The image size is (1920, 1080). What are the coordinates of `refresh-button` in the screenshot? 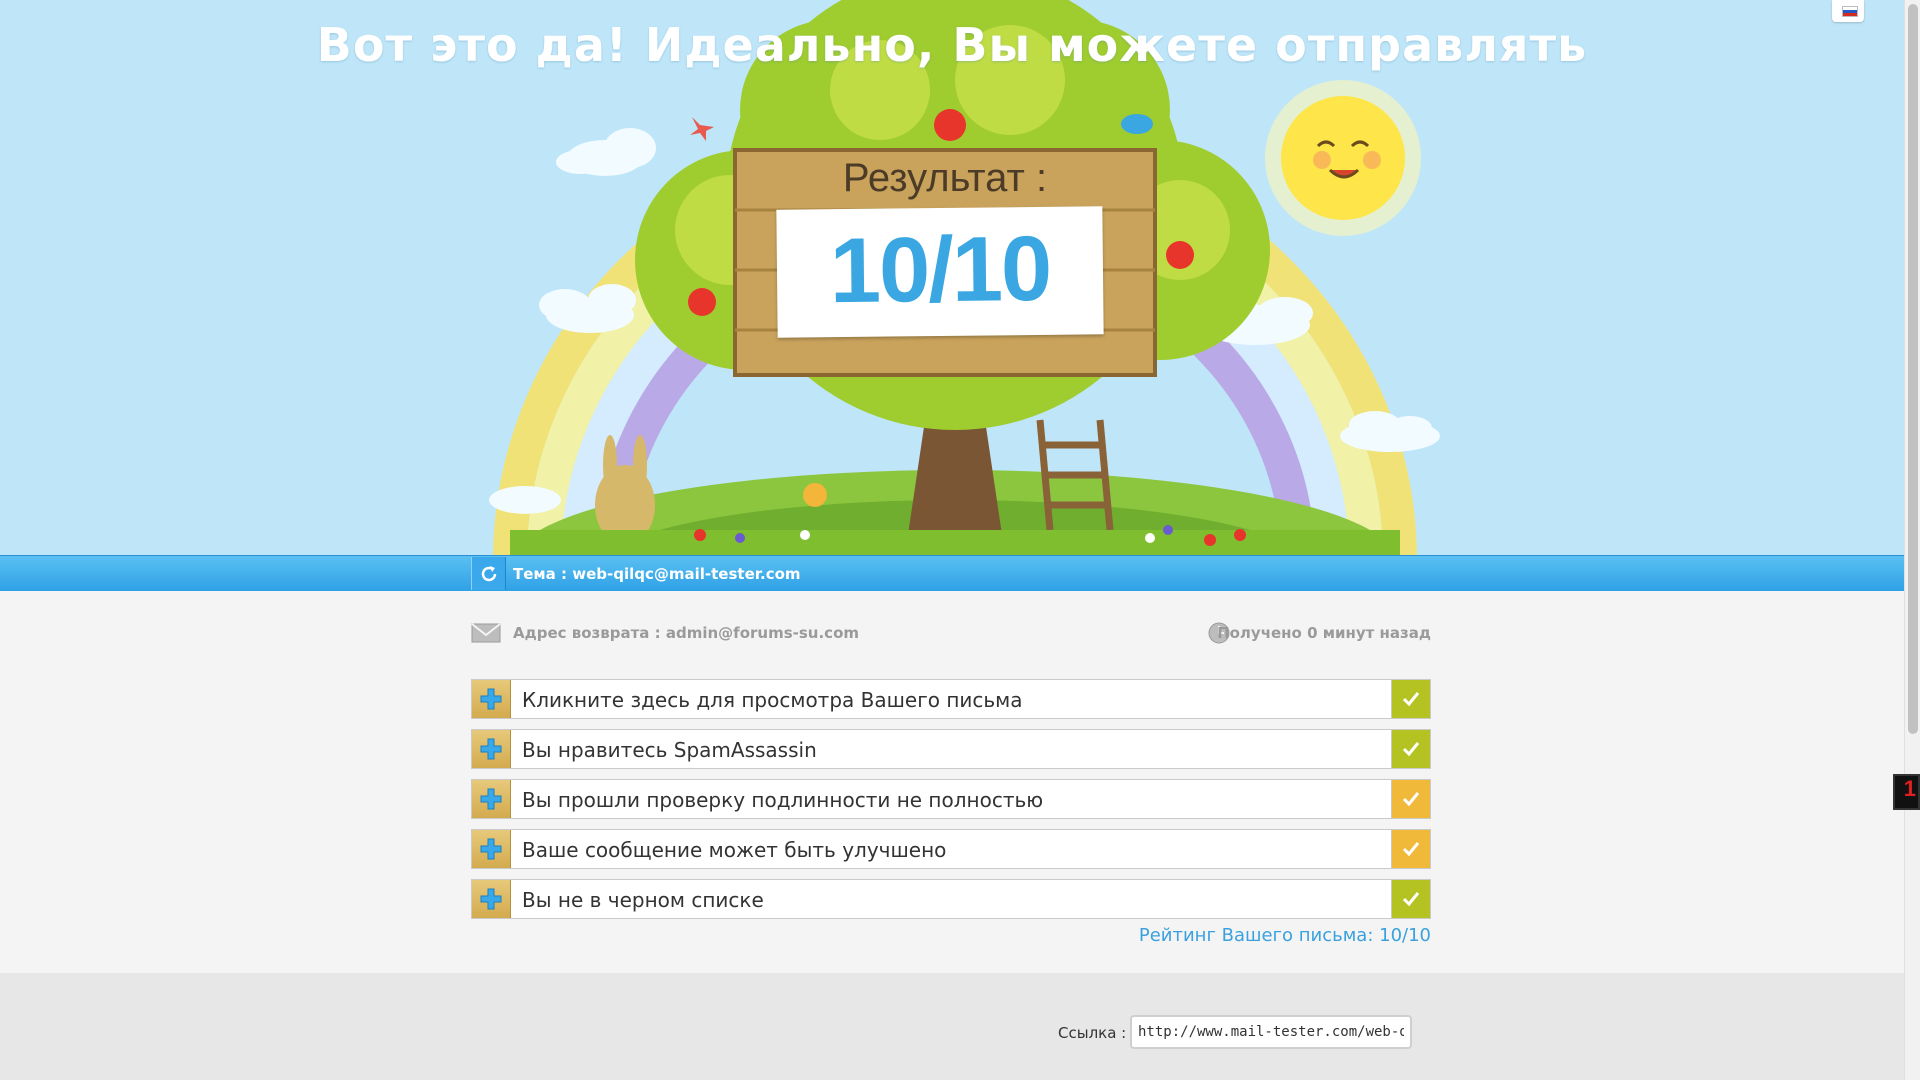 It's located at (488, 573).